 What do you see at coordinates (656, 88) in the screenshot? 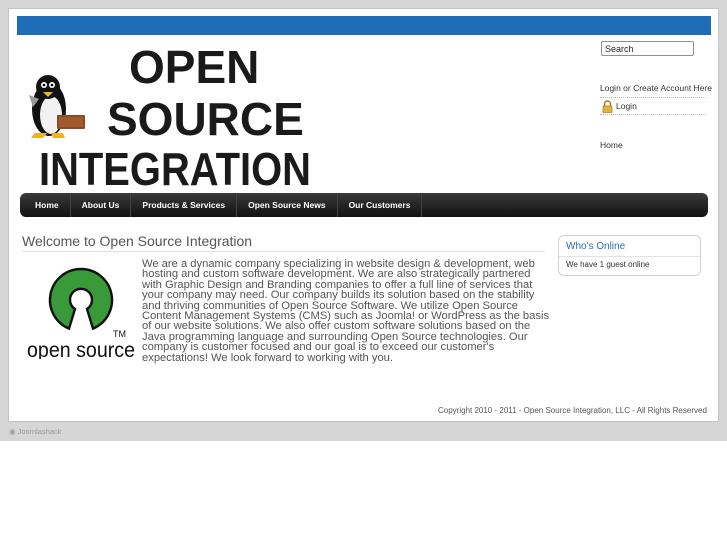
I see `login-create-account-link: Login or Create Account Here` at bounding box center [656, 88].